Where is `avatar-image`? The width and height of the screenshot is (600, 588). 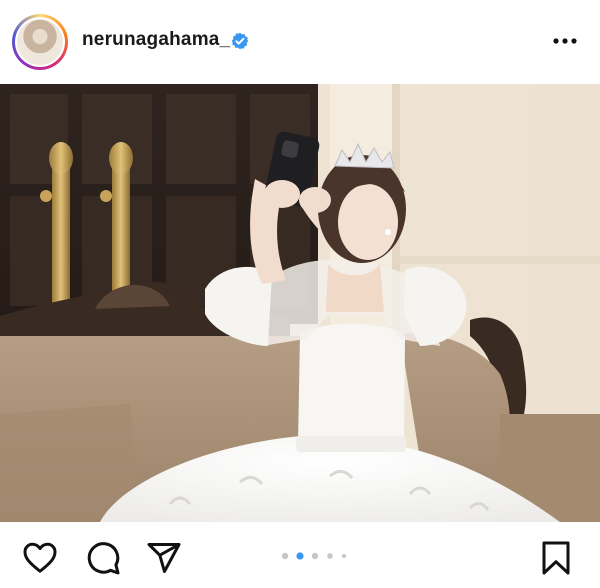 avatar-image is located at coordinates (40, 42).